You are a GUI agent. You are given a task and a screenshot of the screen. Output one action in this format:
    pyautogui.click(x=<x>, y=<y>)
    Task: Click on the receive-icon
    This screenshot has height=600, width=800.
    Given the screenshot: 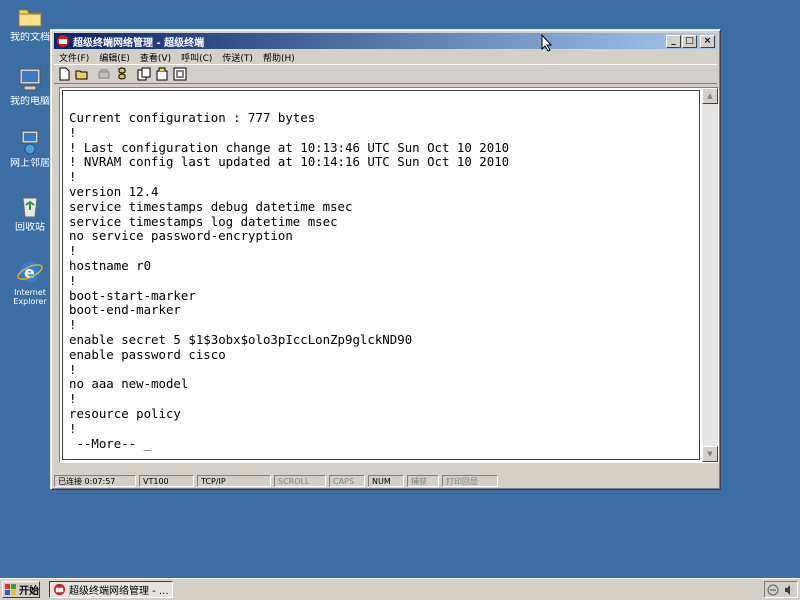 What is the action you would take?
    pyautogui.click(x=162, y=74)
    